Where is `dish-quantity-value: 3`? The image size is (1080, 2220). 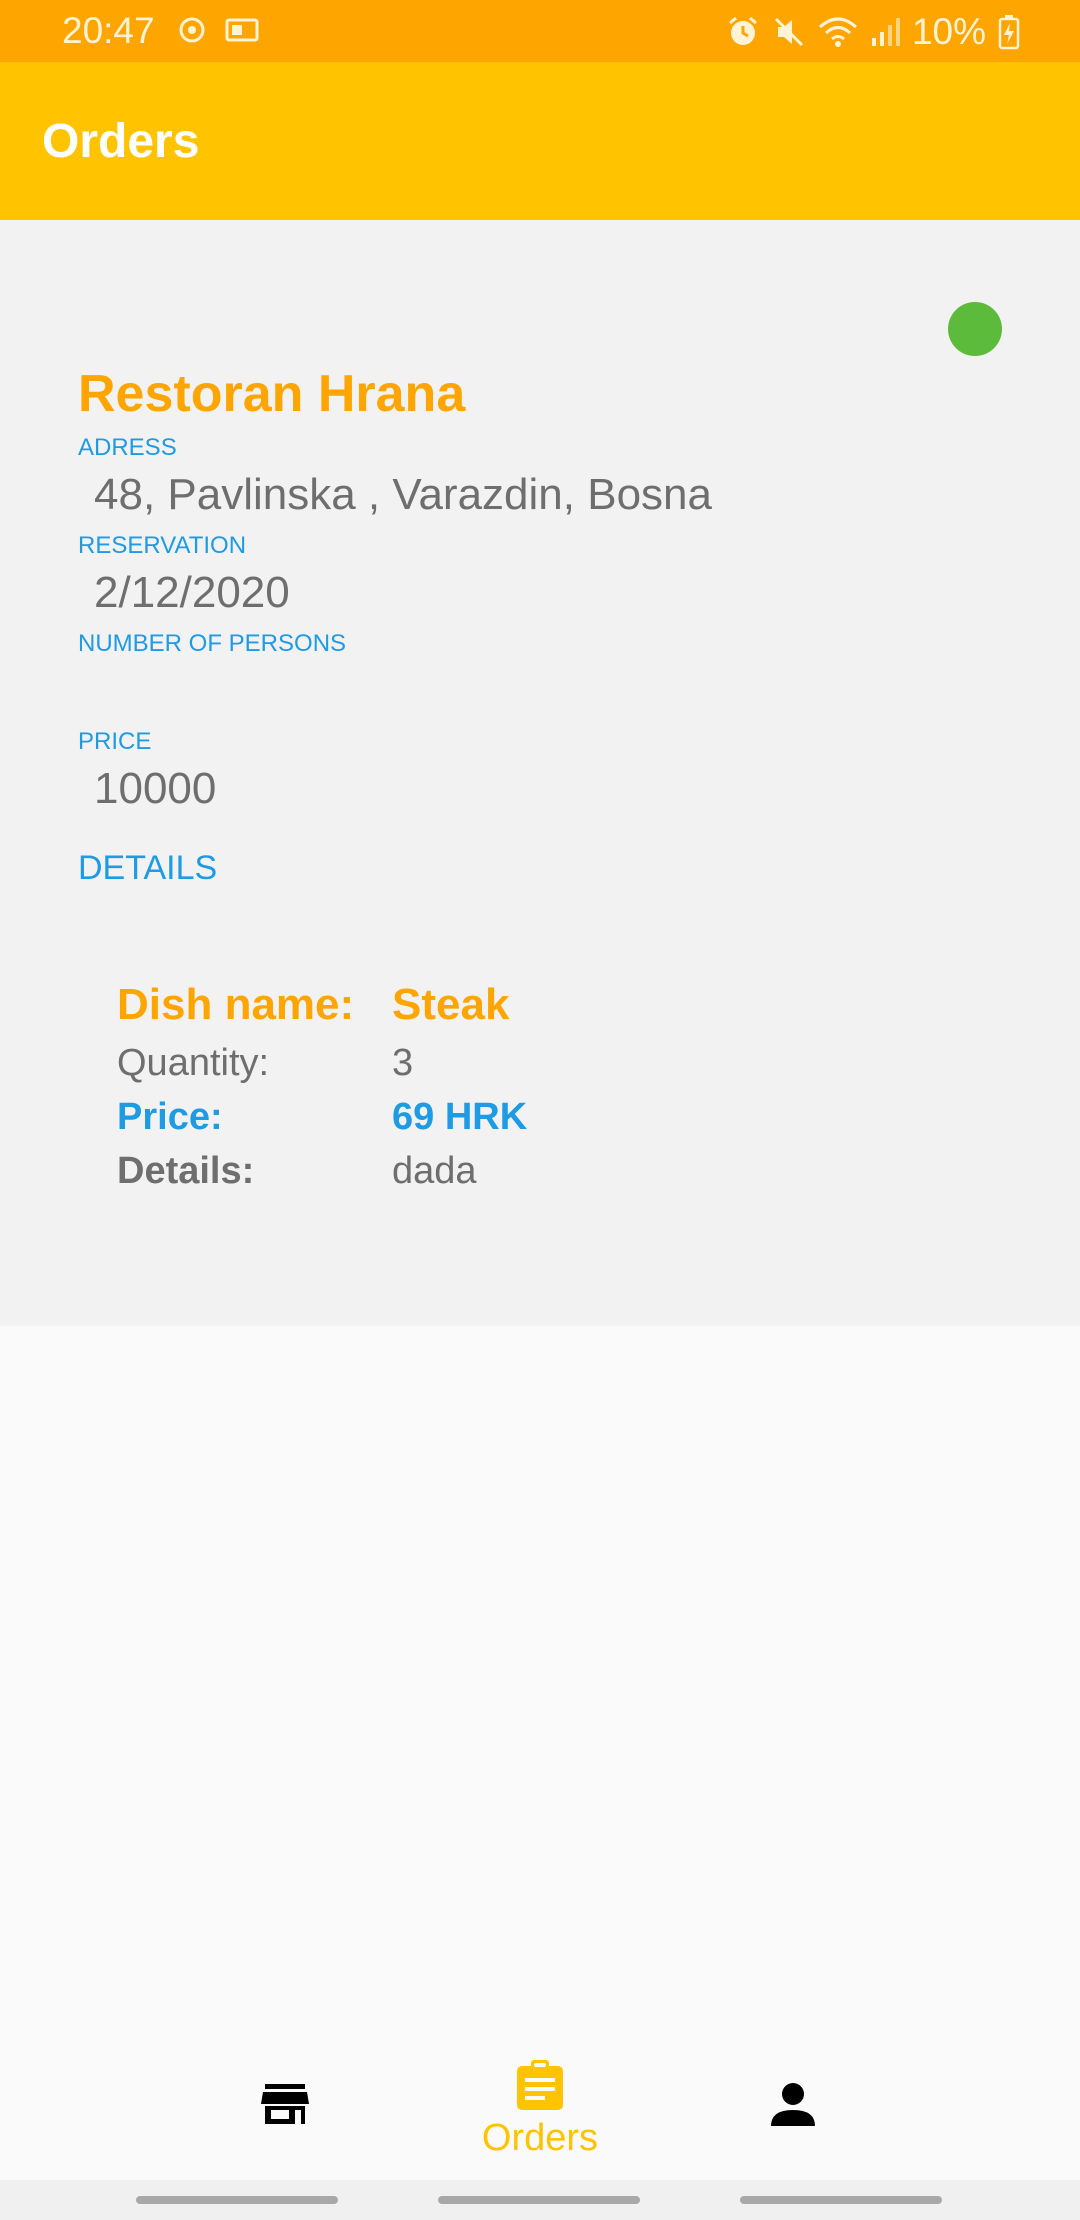 dish-quantity-value: 3 is located at coordinates (403, 1063).